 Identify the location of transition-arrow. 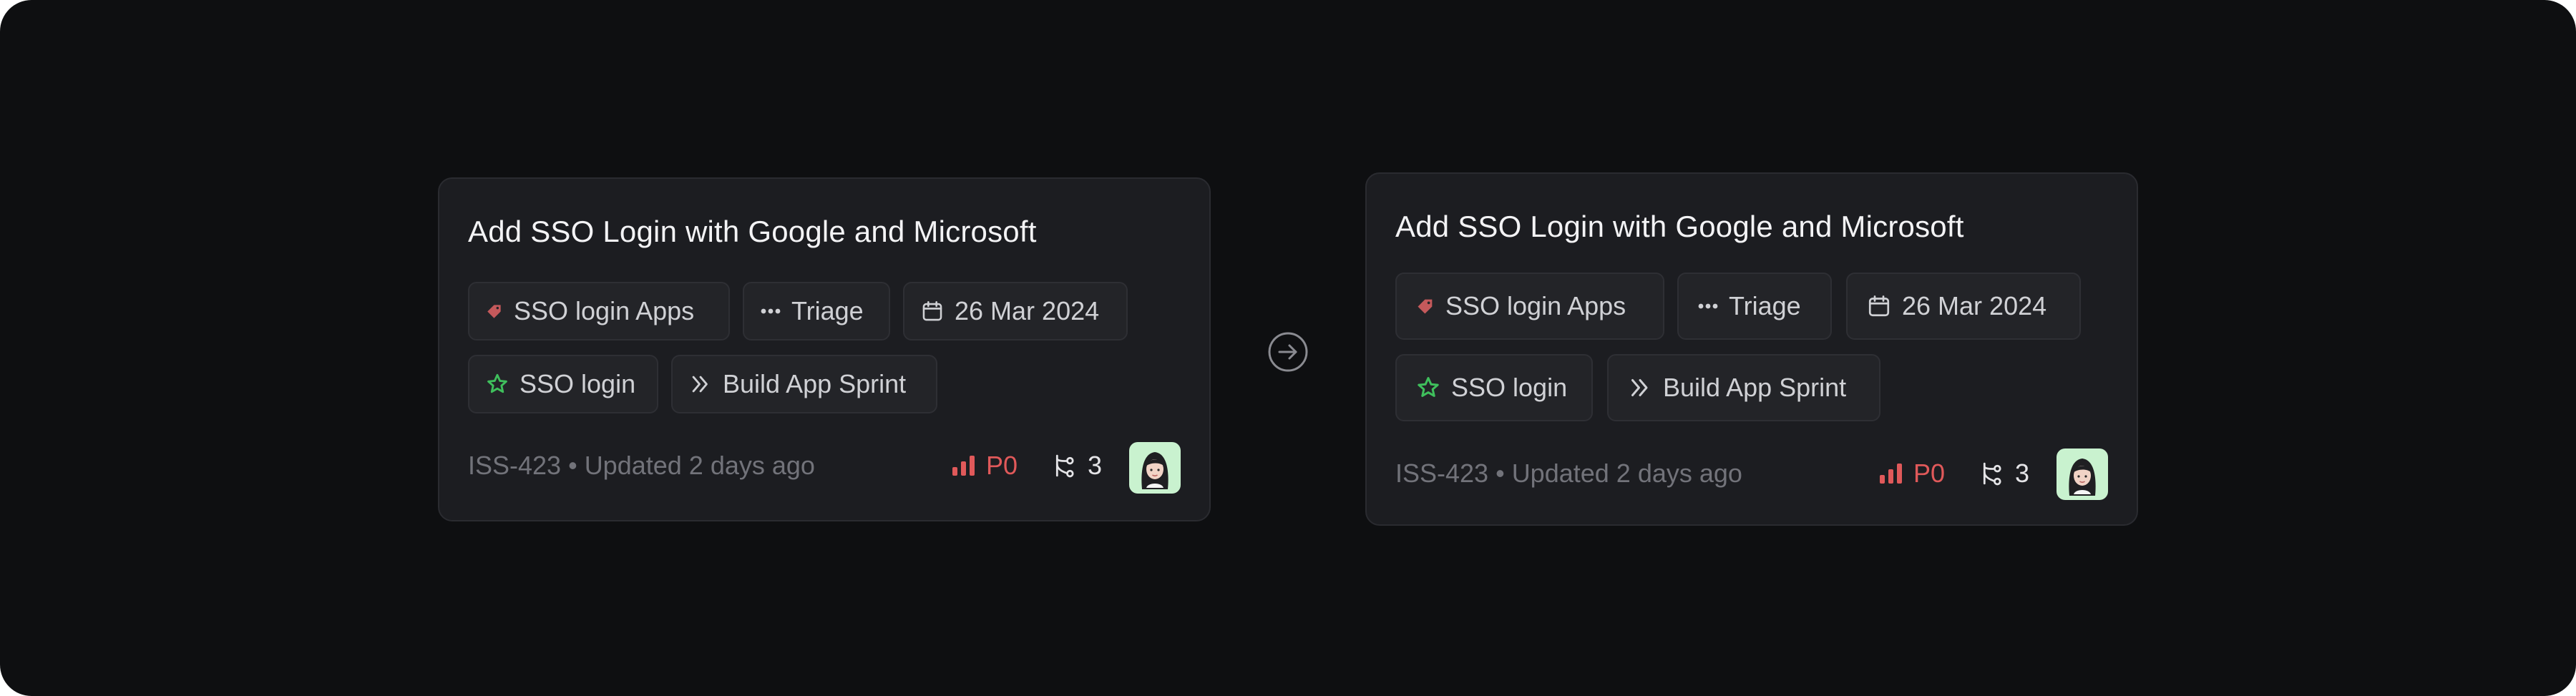
(1288, 351).